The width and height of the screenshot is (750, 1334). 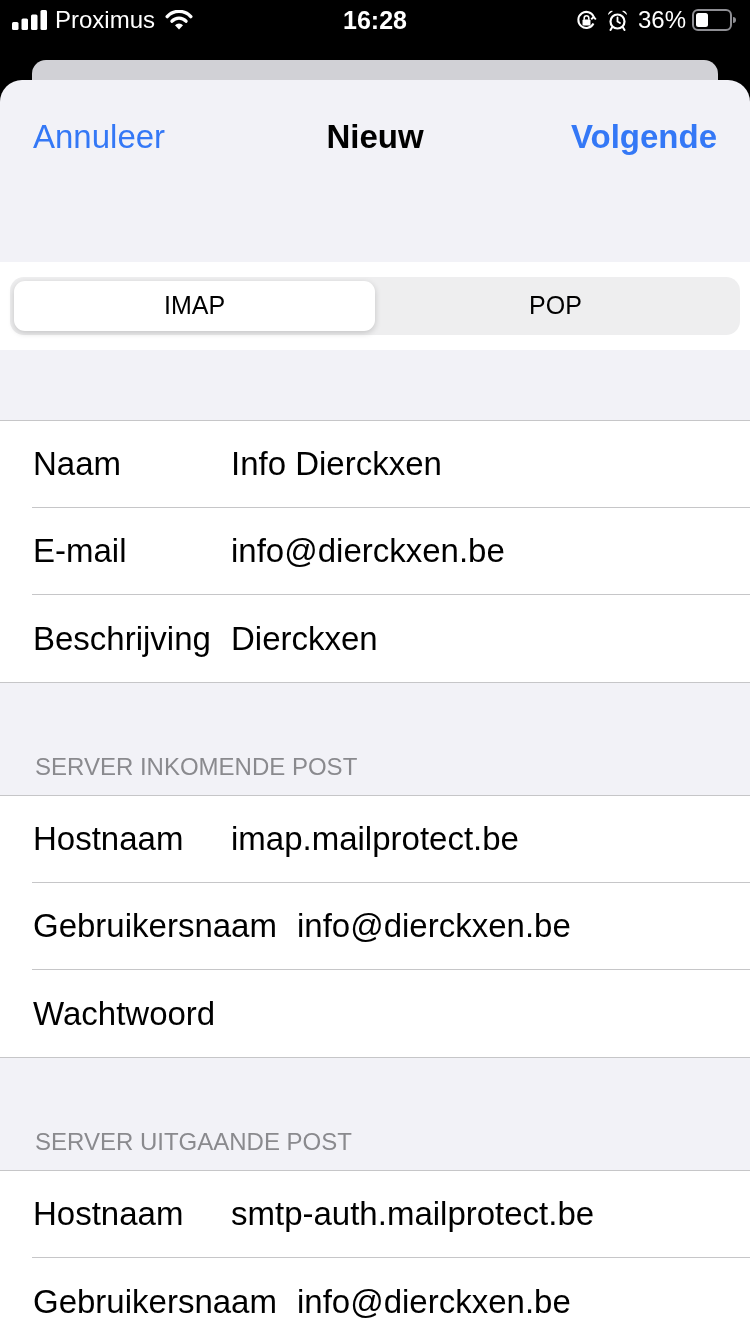 I want to click on battery-icon, so click(x=714, y=20).